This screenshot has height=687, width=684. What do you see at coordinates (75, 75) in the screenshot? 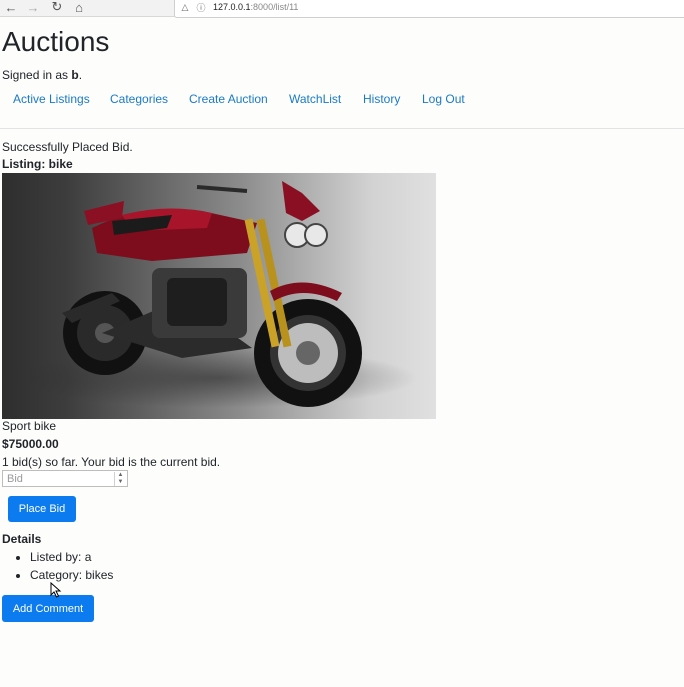
I see `username: b` at bounding box center [75, 75].